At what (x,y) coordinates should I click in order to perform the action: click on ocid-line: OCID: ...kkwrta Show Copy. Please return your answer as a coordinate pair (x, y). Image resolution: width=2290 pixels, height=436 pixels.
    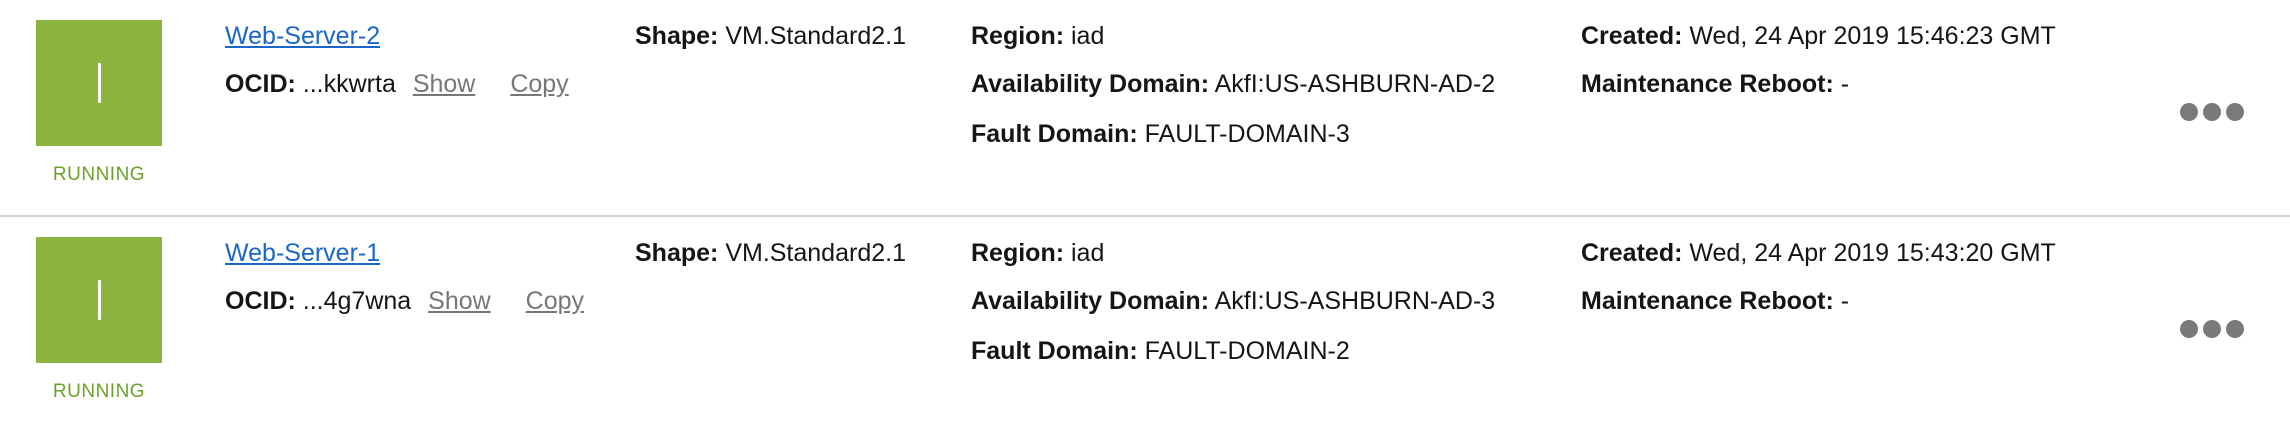
    Looking at the image, I should click on (397, 84).